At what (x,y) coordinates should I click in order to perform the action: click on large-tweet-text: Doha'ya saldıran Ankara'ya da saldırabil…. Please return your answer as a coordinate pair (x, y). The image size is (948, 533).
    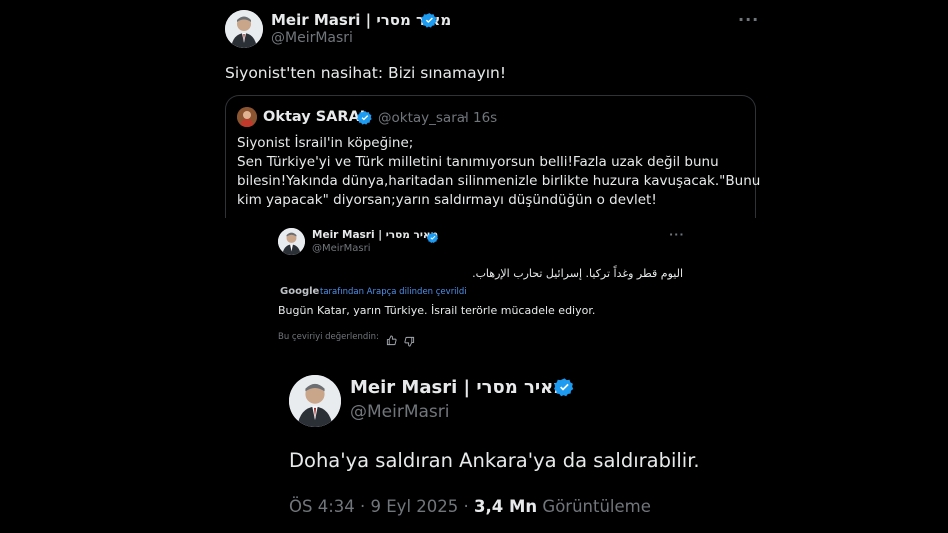
    Looking at the image, I should click on (494, 460).